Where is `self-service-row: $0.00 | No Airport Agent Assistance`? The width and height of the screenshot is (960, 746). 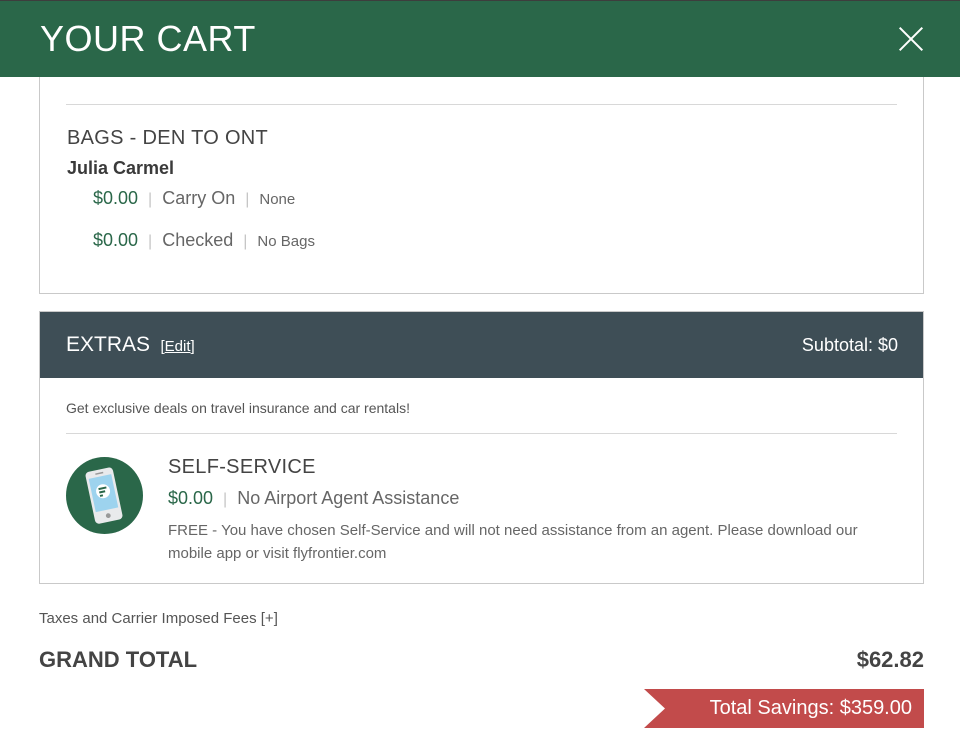
self-service-row: $0.00 | No Airport Agent Assistance is located at coordinates (313, 498).